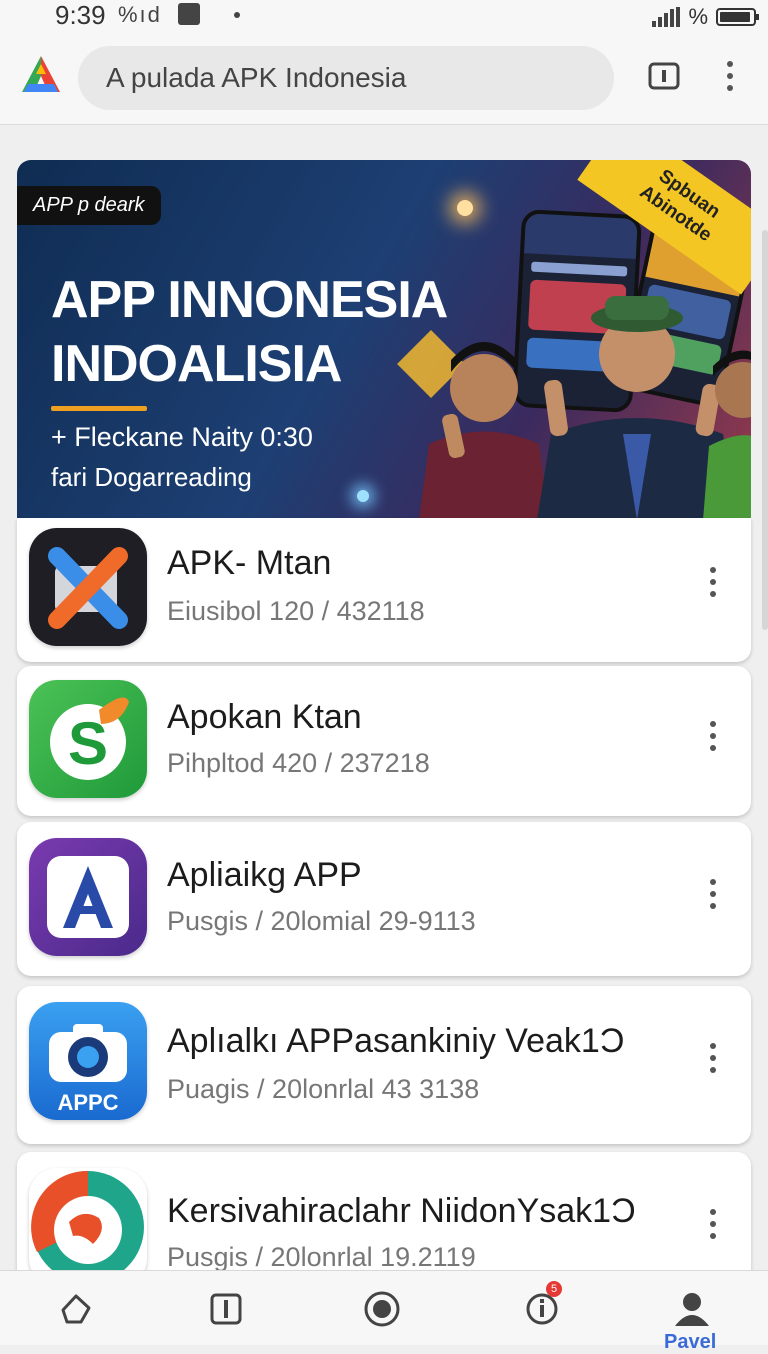  Describe the element at coordinates (80, 15) in the screenshot. I see `status-time: 9:39` at that location.